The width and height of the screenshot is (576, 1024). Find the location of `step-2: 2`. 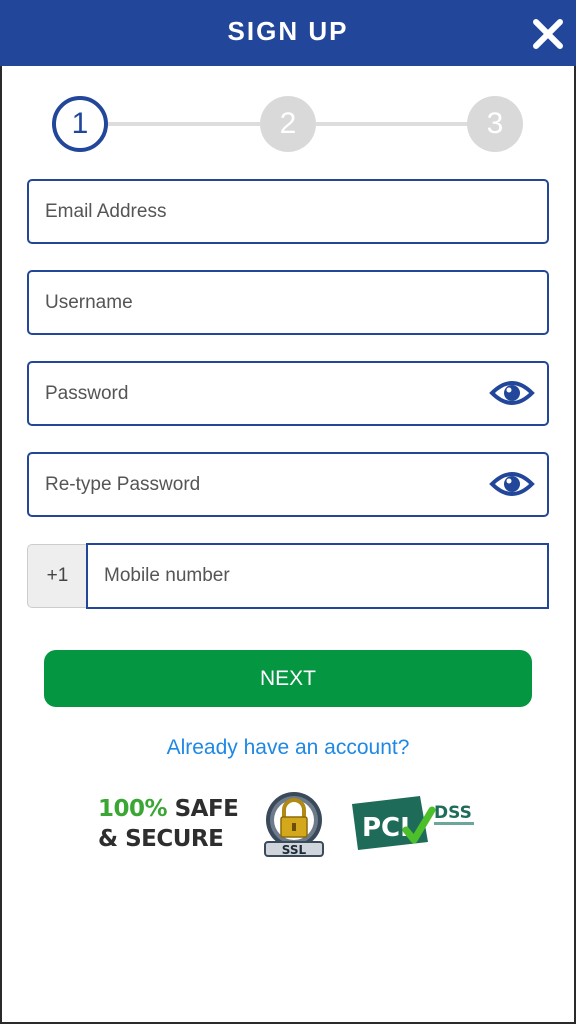

step-2: 2 is located at coordinates (288, 124).